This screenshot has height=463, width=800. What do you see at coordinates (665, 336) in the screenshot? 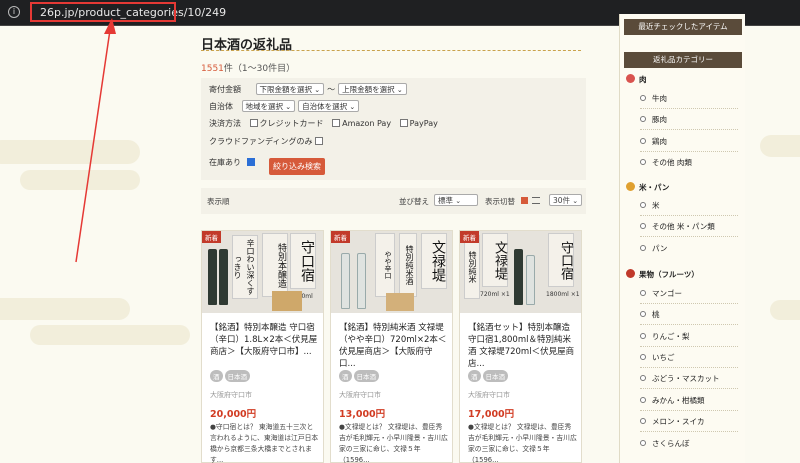
I see `subcategory-item: りんご・梨` at bounding box center [665, 336].